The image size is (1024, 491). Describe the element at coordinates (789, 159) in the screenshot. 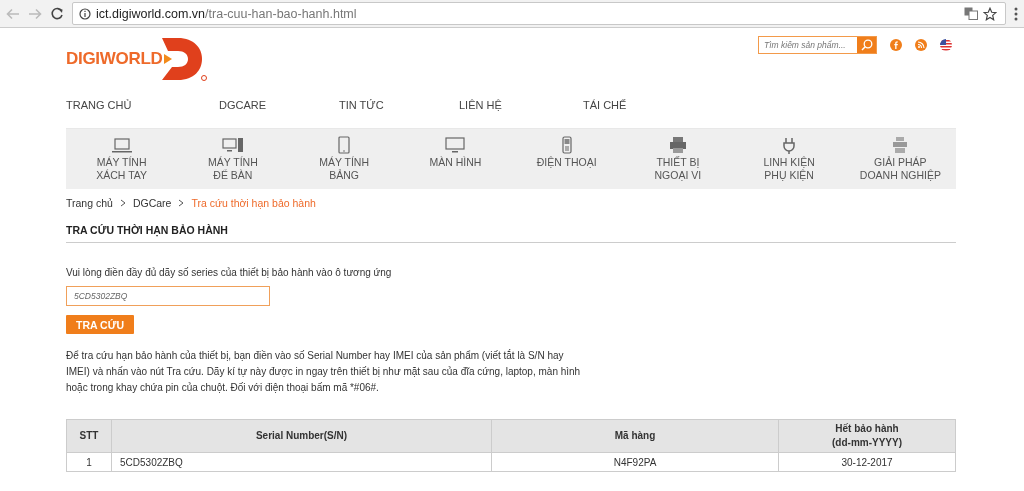

I see `category-link: LINH KIỆN PHỤ KIỆN` at that location.